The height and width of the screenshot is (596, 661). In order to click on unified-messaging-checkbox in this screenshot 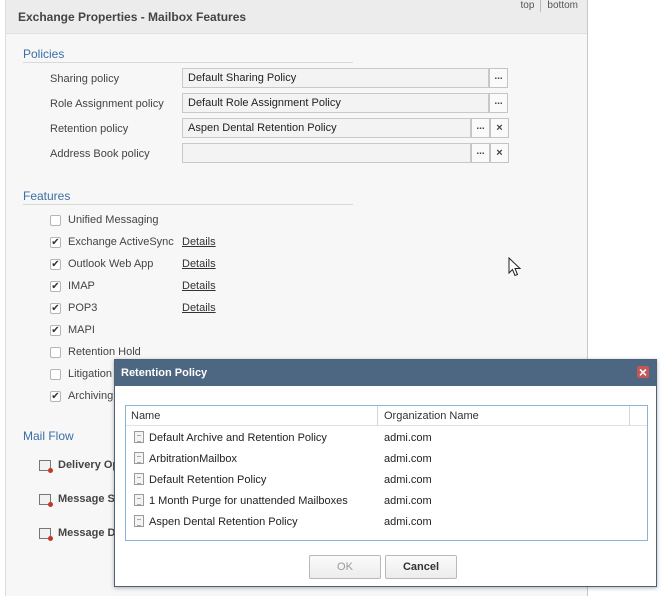, I will do `click(55, 220)`.